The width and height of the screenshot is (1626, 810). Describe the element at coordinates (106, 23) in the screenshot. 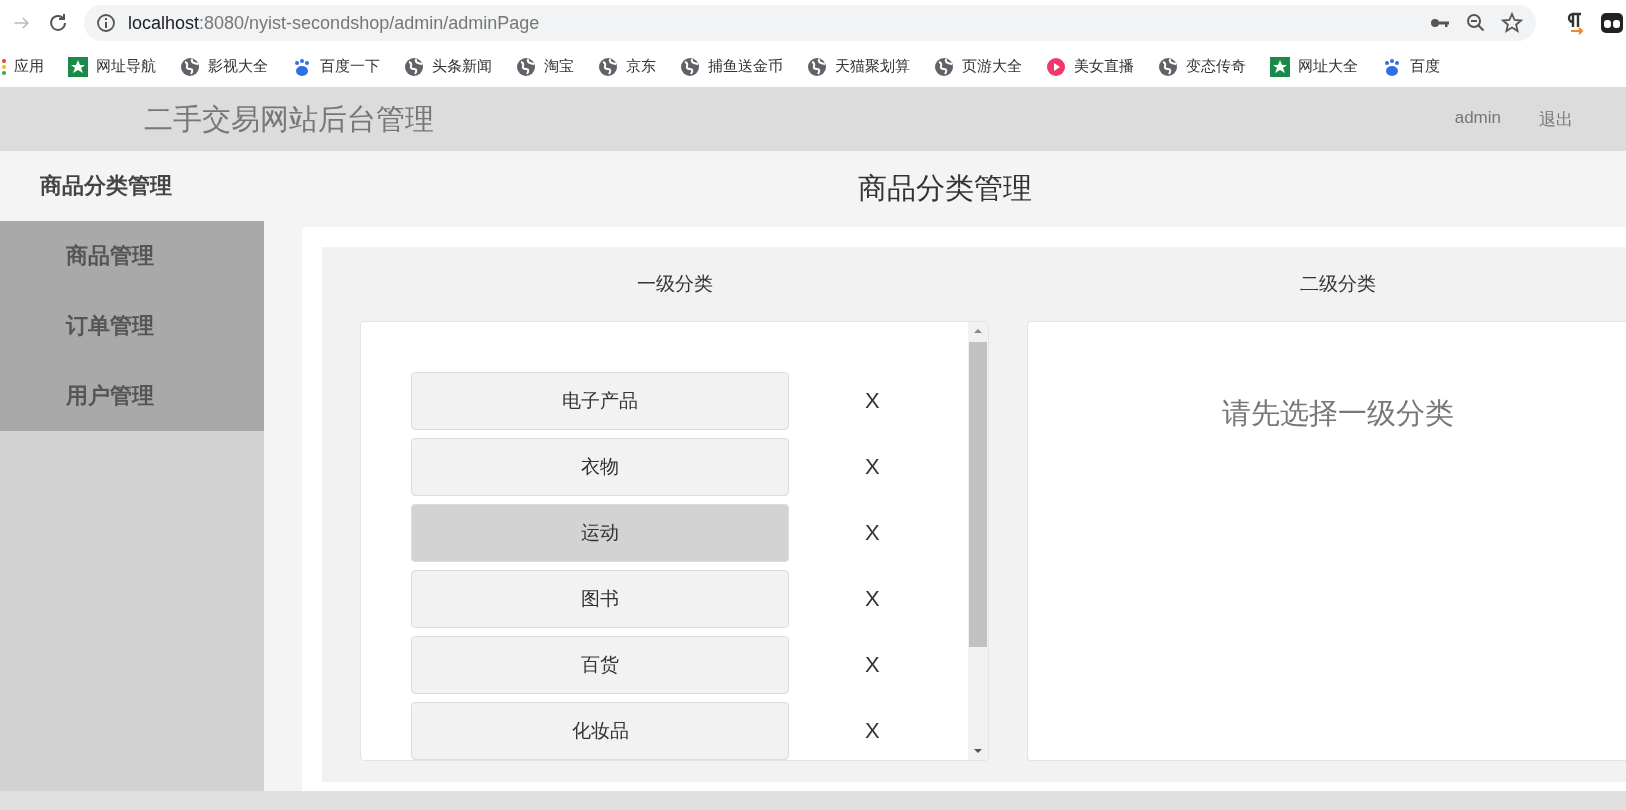

I see `info-icon` at that location.